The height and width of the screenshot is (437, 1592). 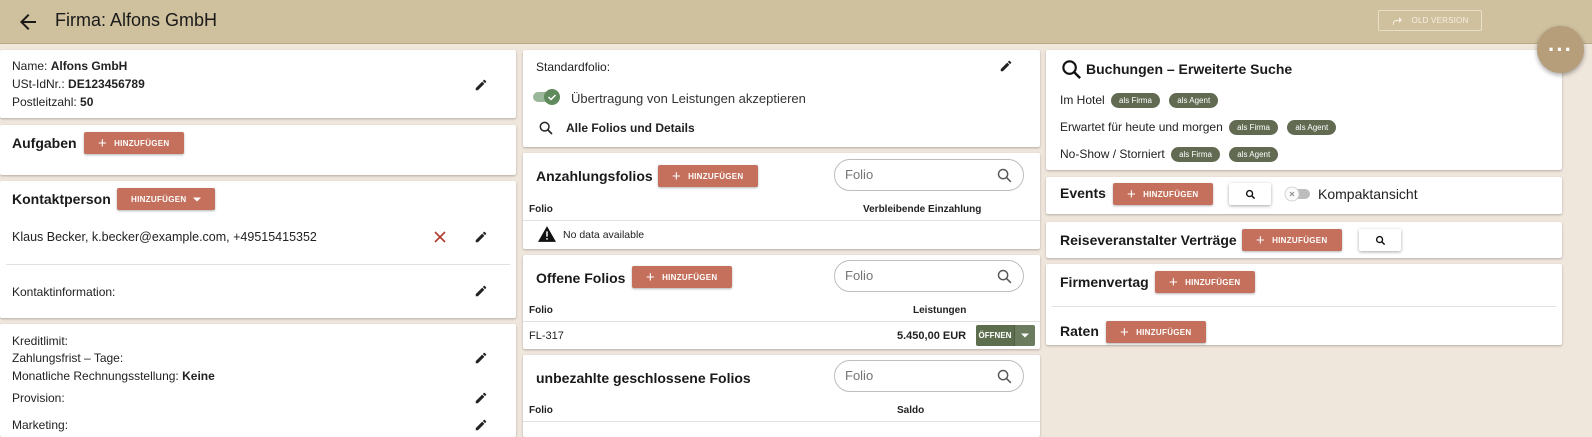 I want to click on add-deposit-folio-button: + HINZUFÜGEN, so click(x=708, y=176).